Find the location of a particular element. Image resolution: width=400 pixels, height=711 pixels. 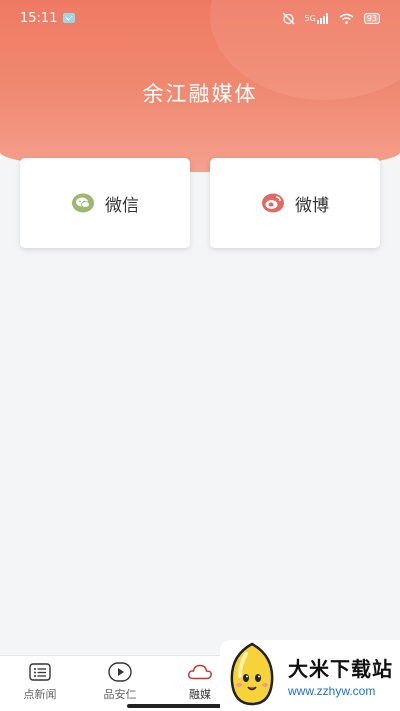

cloud-icon is located at coordinates (200, 672).